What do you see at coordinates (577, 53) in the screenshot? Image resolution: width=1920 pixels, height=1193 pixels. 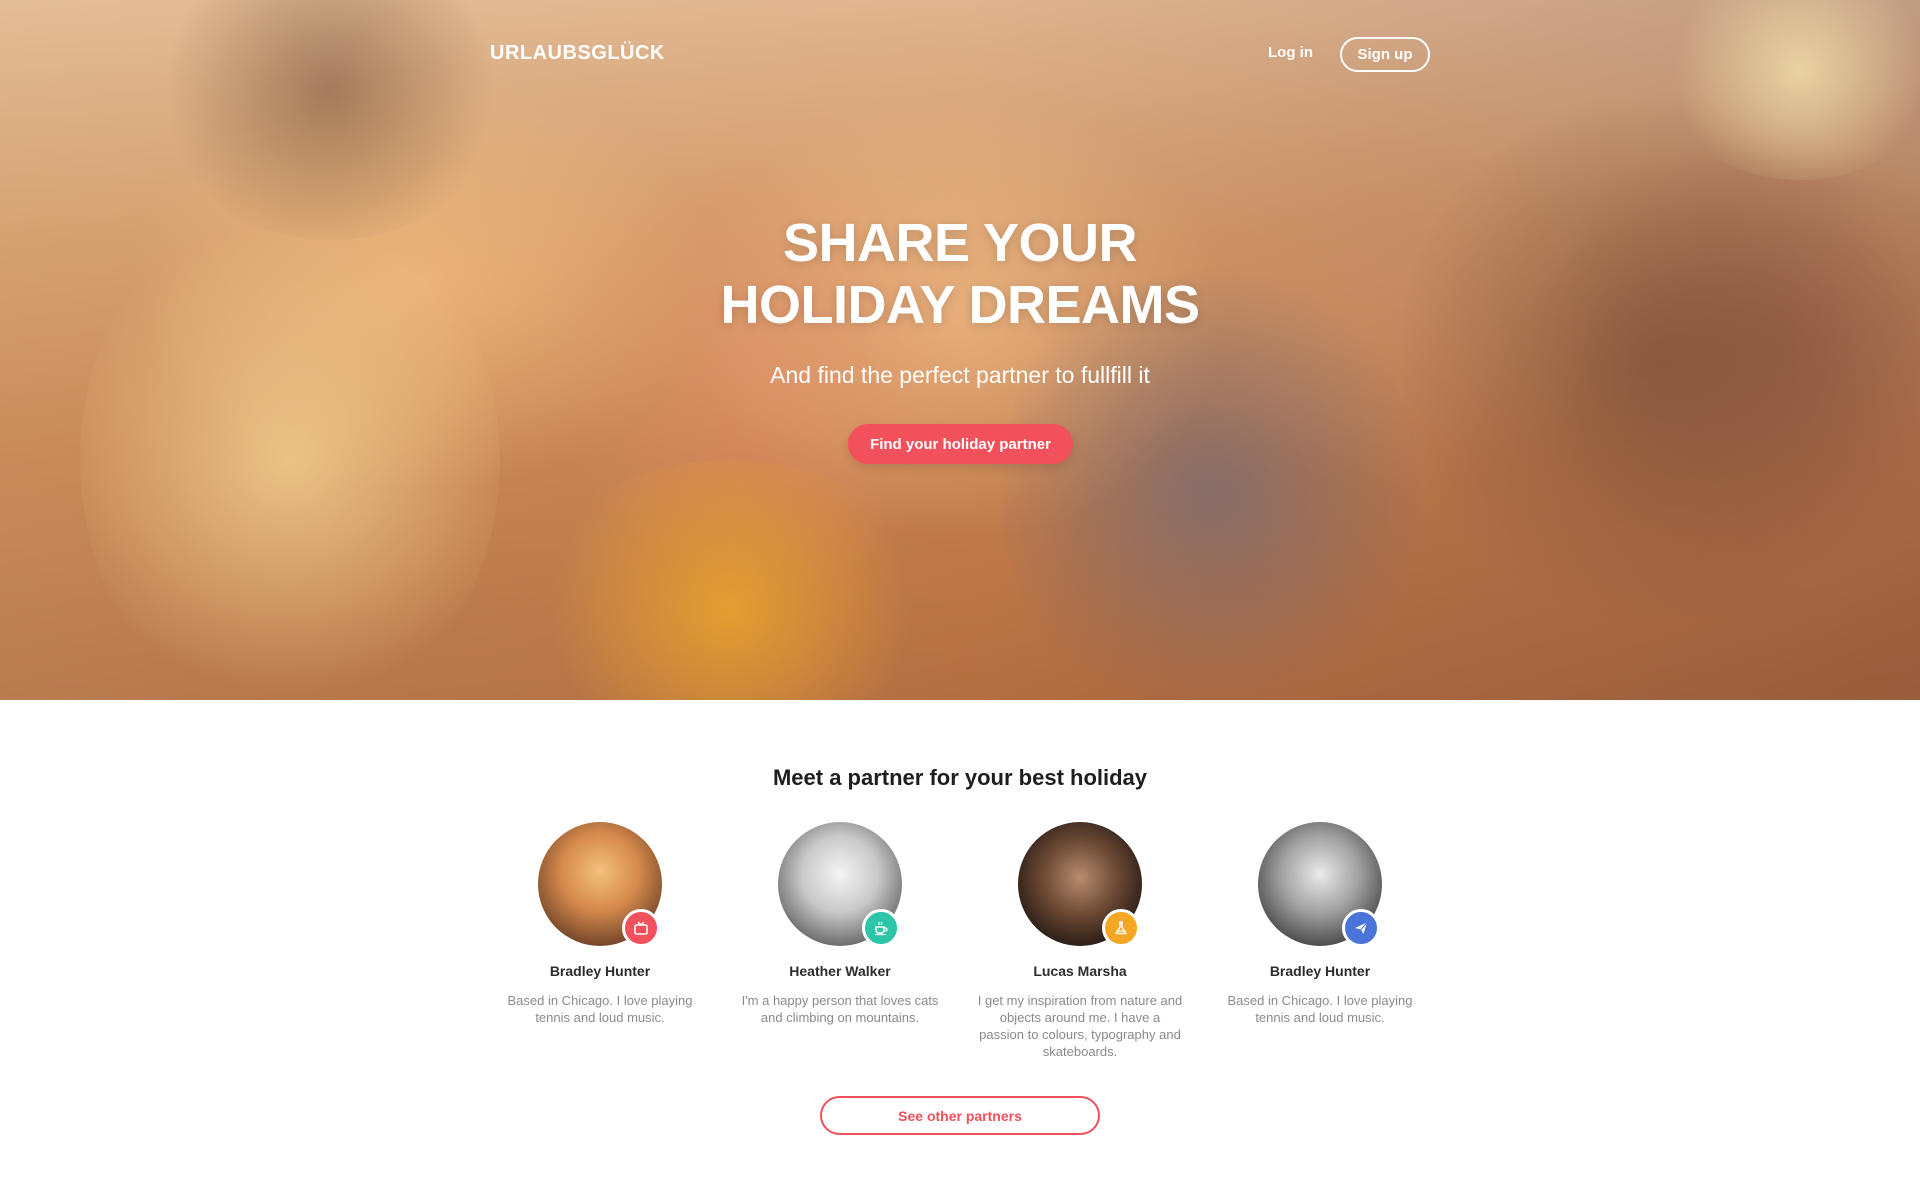 I see `site-logo: URLAUBSGLÜCK` at bounding box center [577, 53].